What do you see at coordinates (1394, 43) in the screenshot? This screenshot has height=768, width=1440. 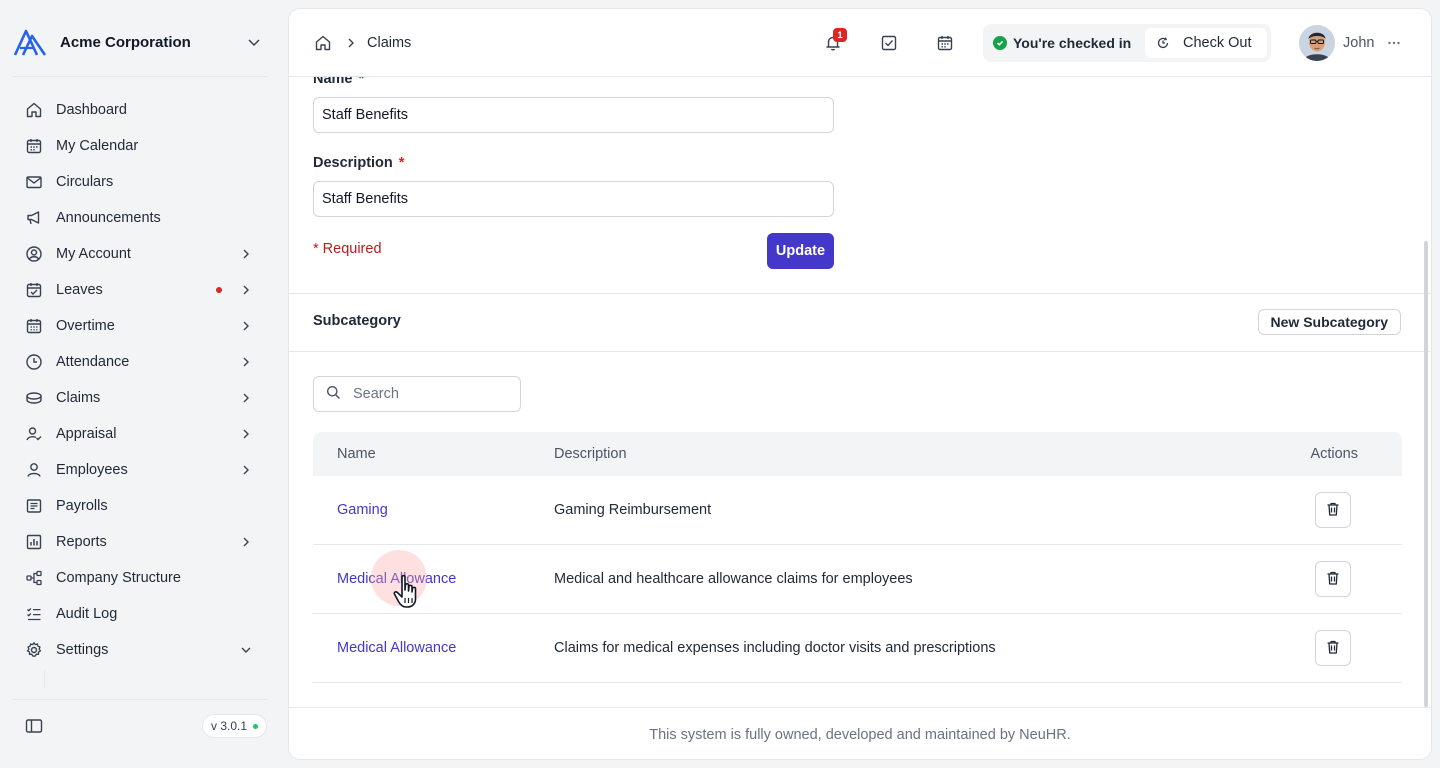 I see `more-horizontal-icon` at bounding box center [1394, 43].